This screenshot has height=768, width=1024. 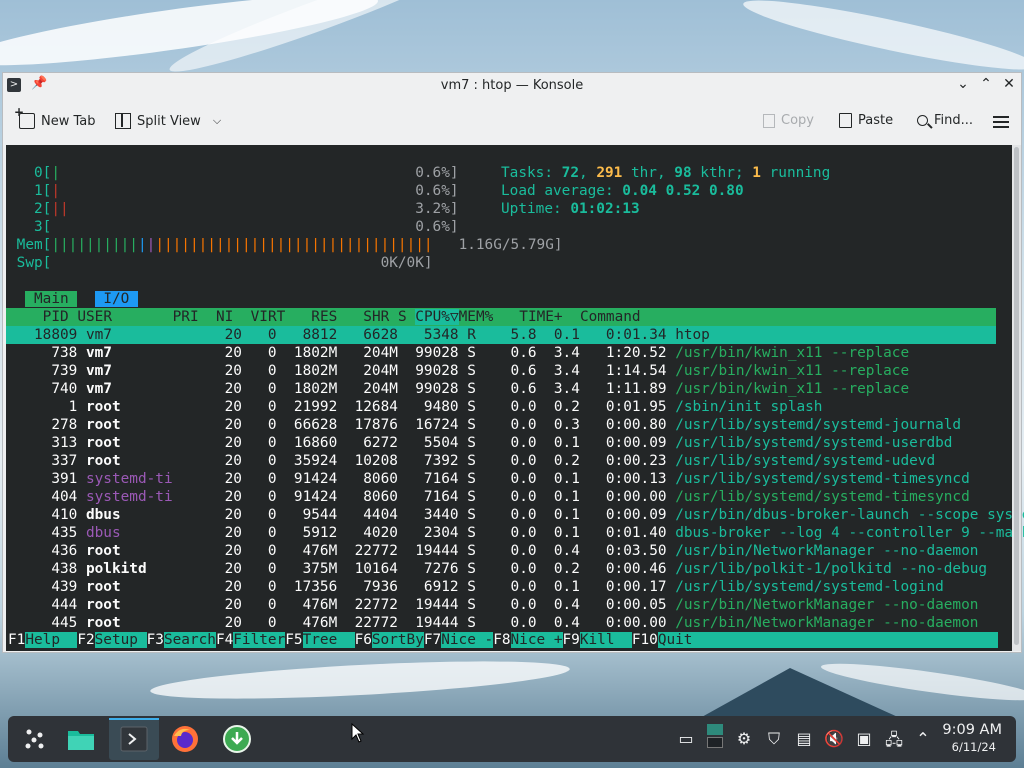 What do you see at coordinates (536, 640) in the screenshot?
I see `fkey-label: Nice +` at bounding box center [536, 640].